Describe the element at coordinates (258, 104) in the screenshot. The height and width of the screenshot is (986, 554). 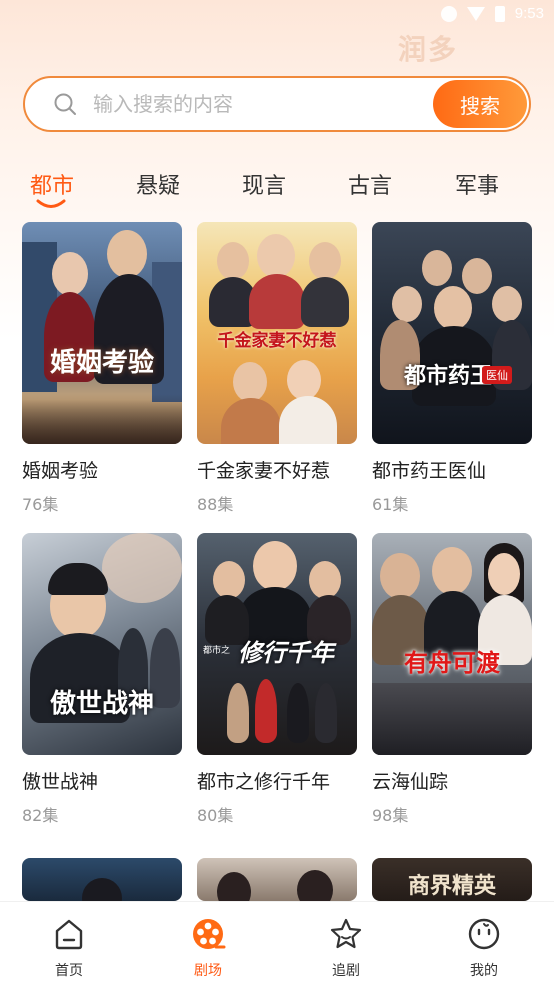
I see `search-input` at that location.